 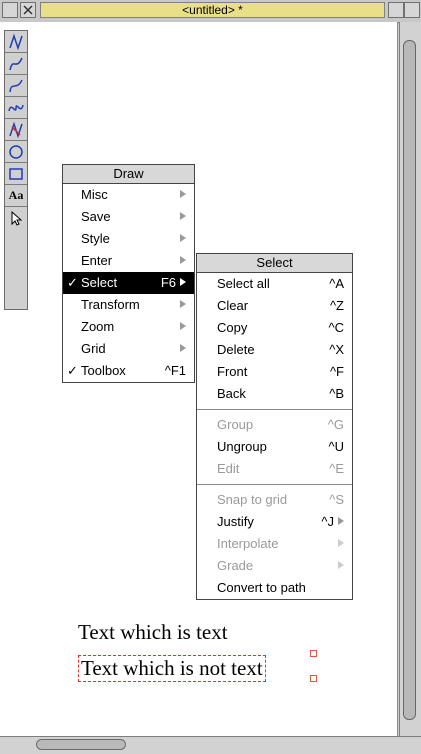 What do you see at coordinates (99, 282) in the screenshot?
I see `menu-item-label: Select` at bounding box center [99, 282].